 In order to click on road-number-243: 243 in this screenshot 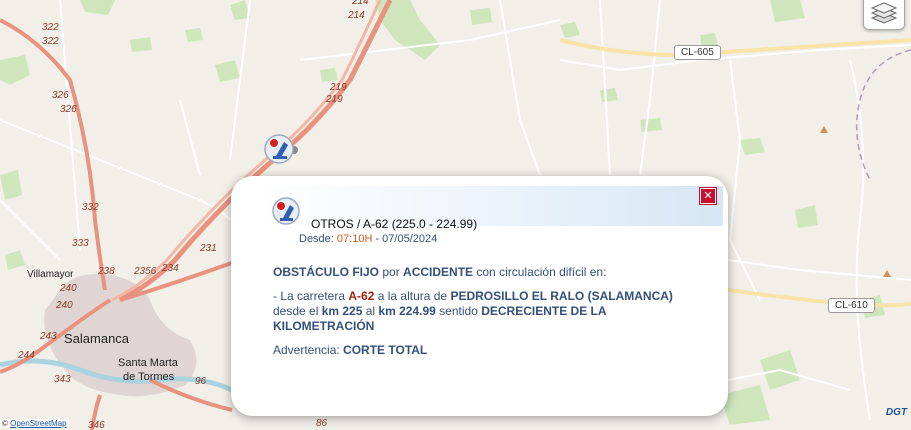, I will do `click(48, 336)`.